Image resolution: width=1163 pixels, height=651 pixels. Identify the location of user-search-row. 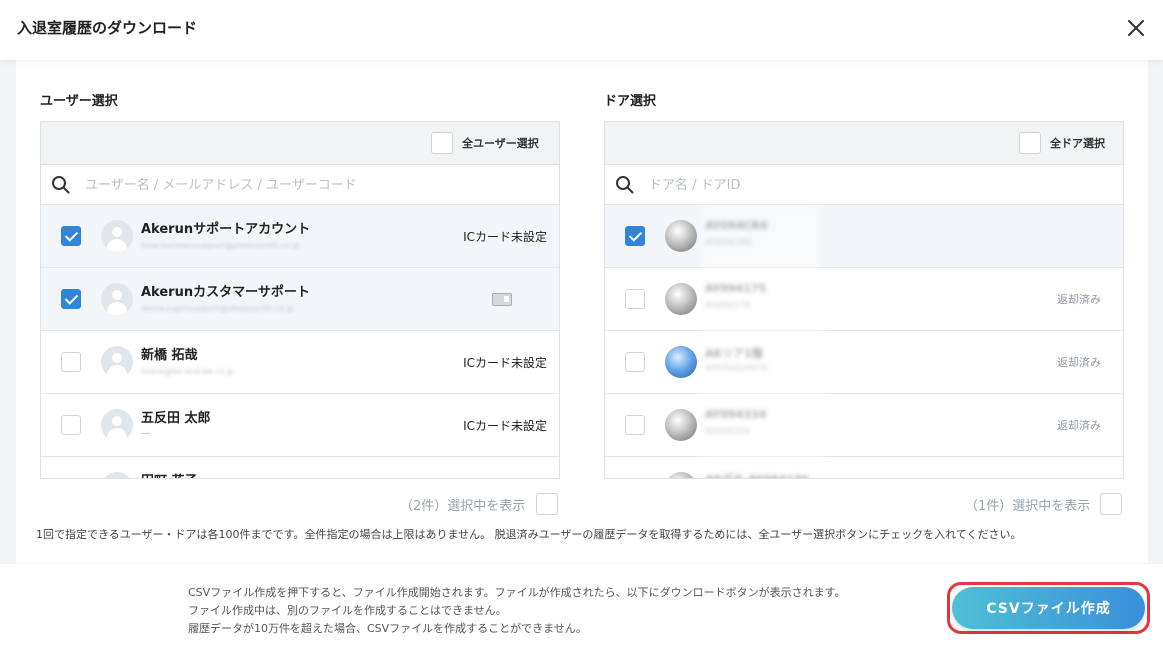
(300, 185).